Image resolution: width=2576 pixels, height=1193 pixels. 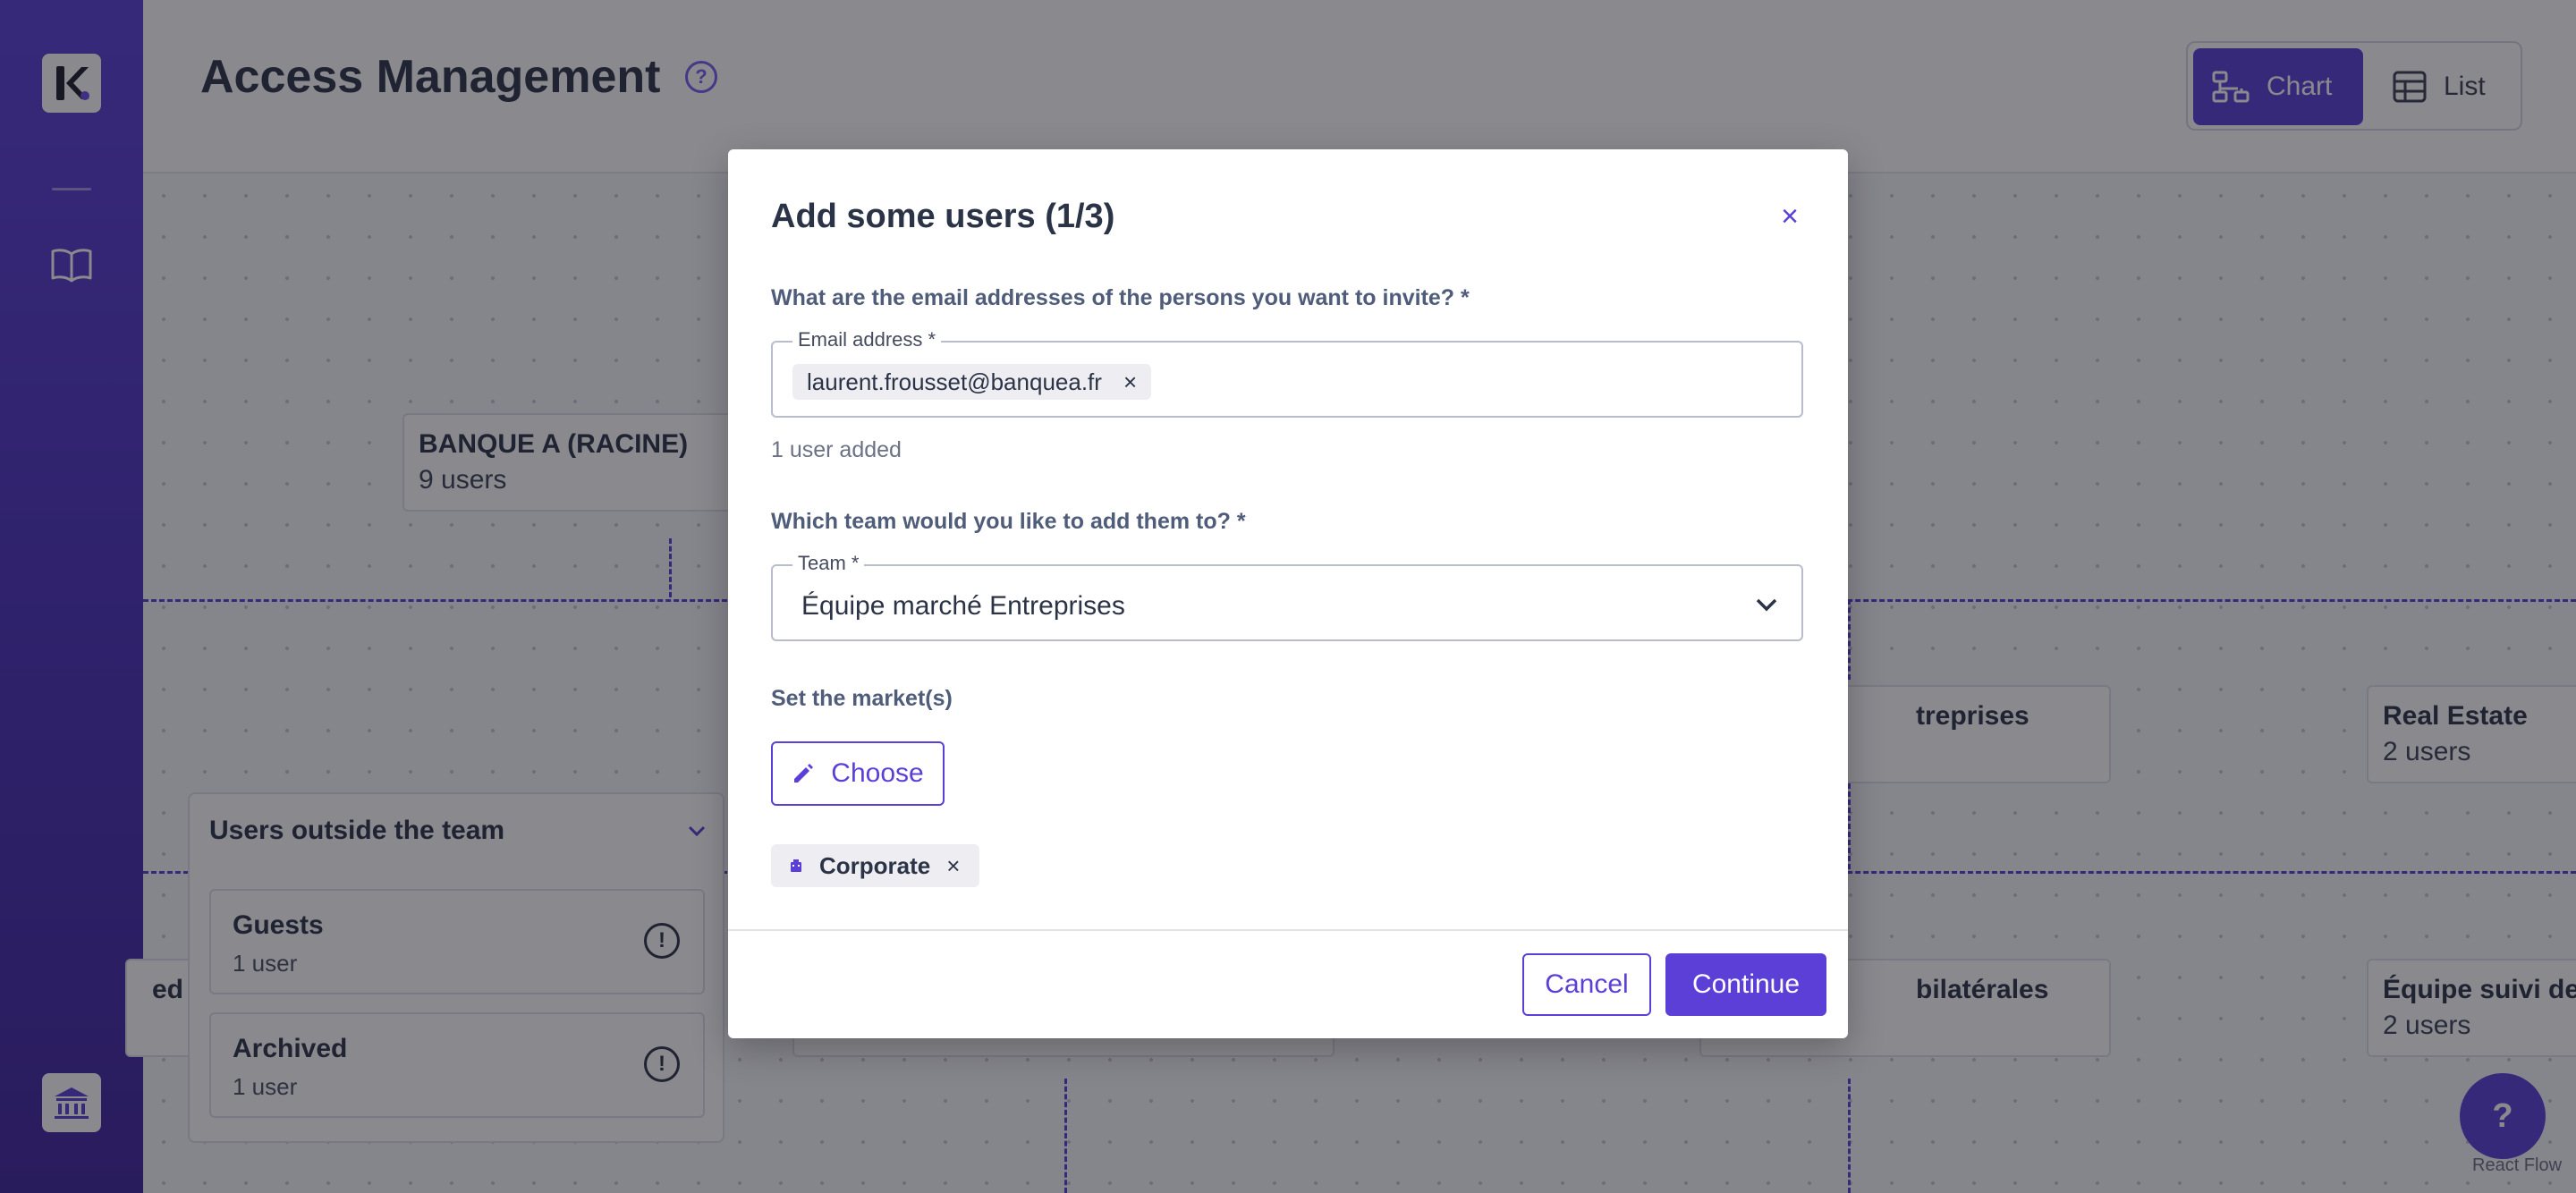 What do you see at coordinates (877, 773) in the screenshot?
I see `choose-label: Choose` at bounding box center [877, 773].